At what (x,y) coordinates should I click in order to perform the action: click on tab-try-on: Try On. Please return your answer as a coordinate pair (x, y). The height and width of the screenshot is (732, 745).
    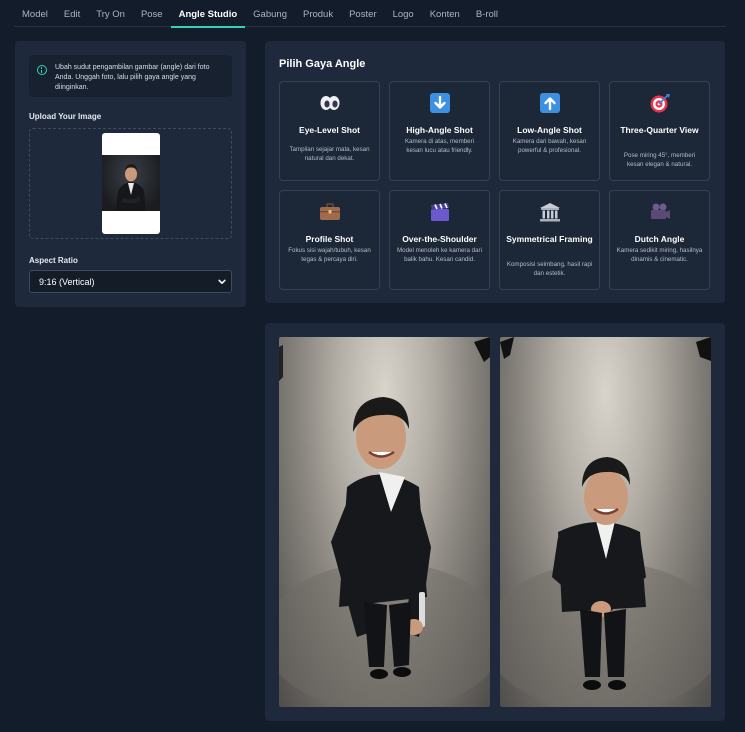
    Looking at the image, I should click on (110, 13).